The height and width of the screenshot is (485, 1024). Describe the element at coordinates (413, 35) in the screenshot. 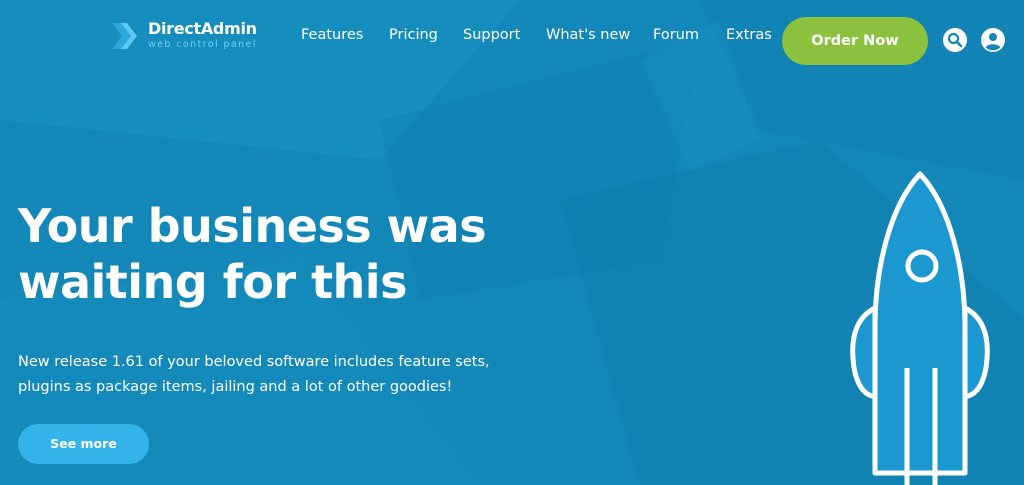

I see `nav-pricing: Pricing` at that location.